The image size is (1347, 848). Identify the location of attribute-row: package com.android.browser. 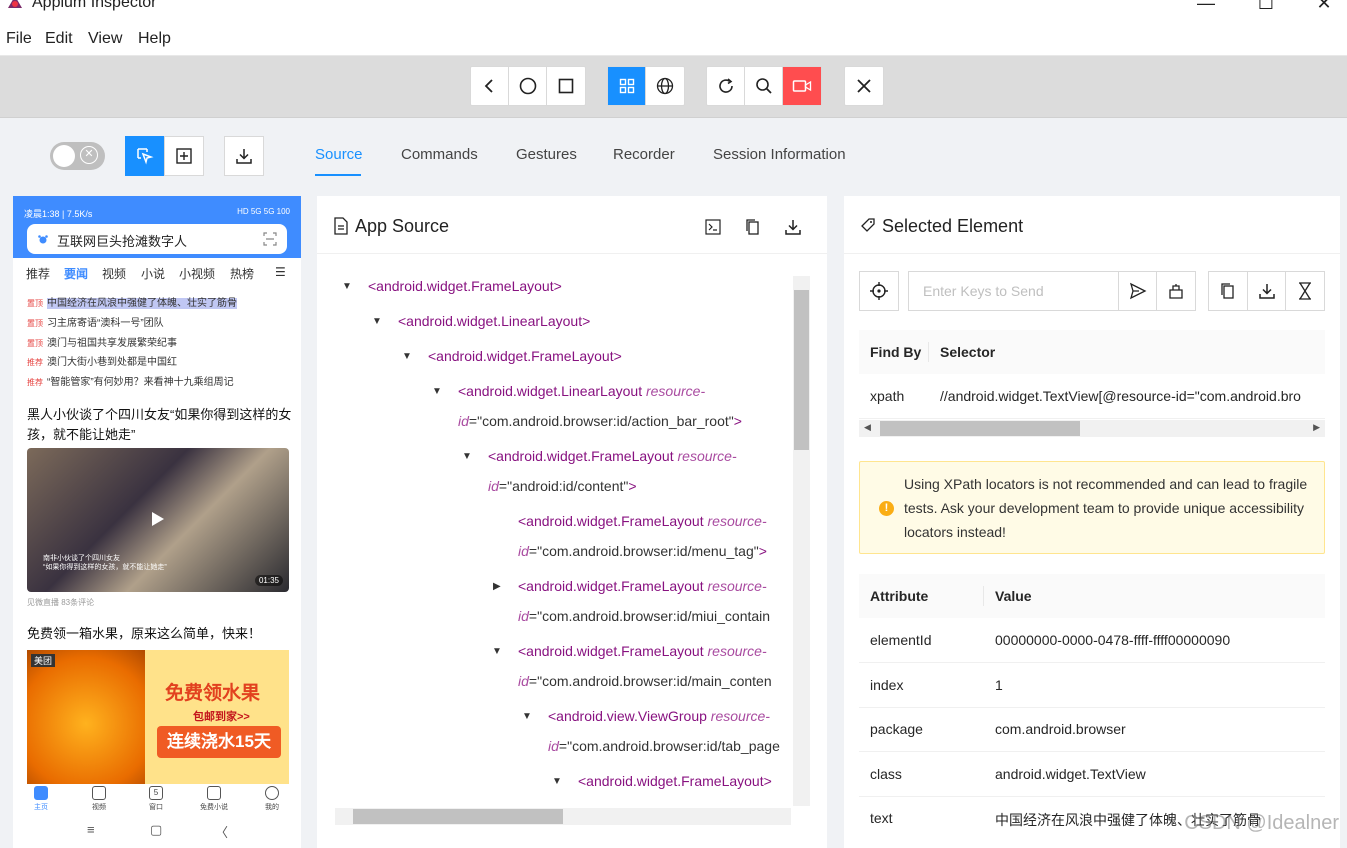
(1092, 729).